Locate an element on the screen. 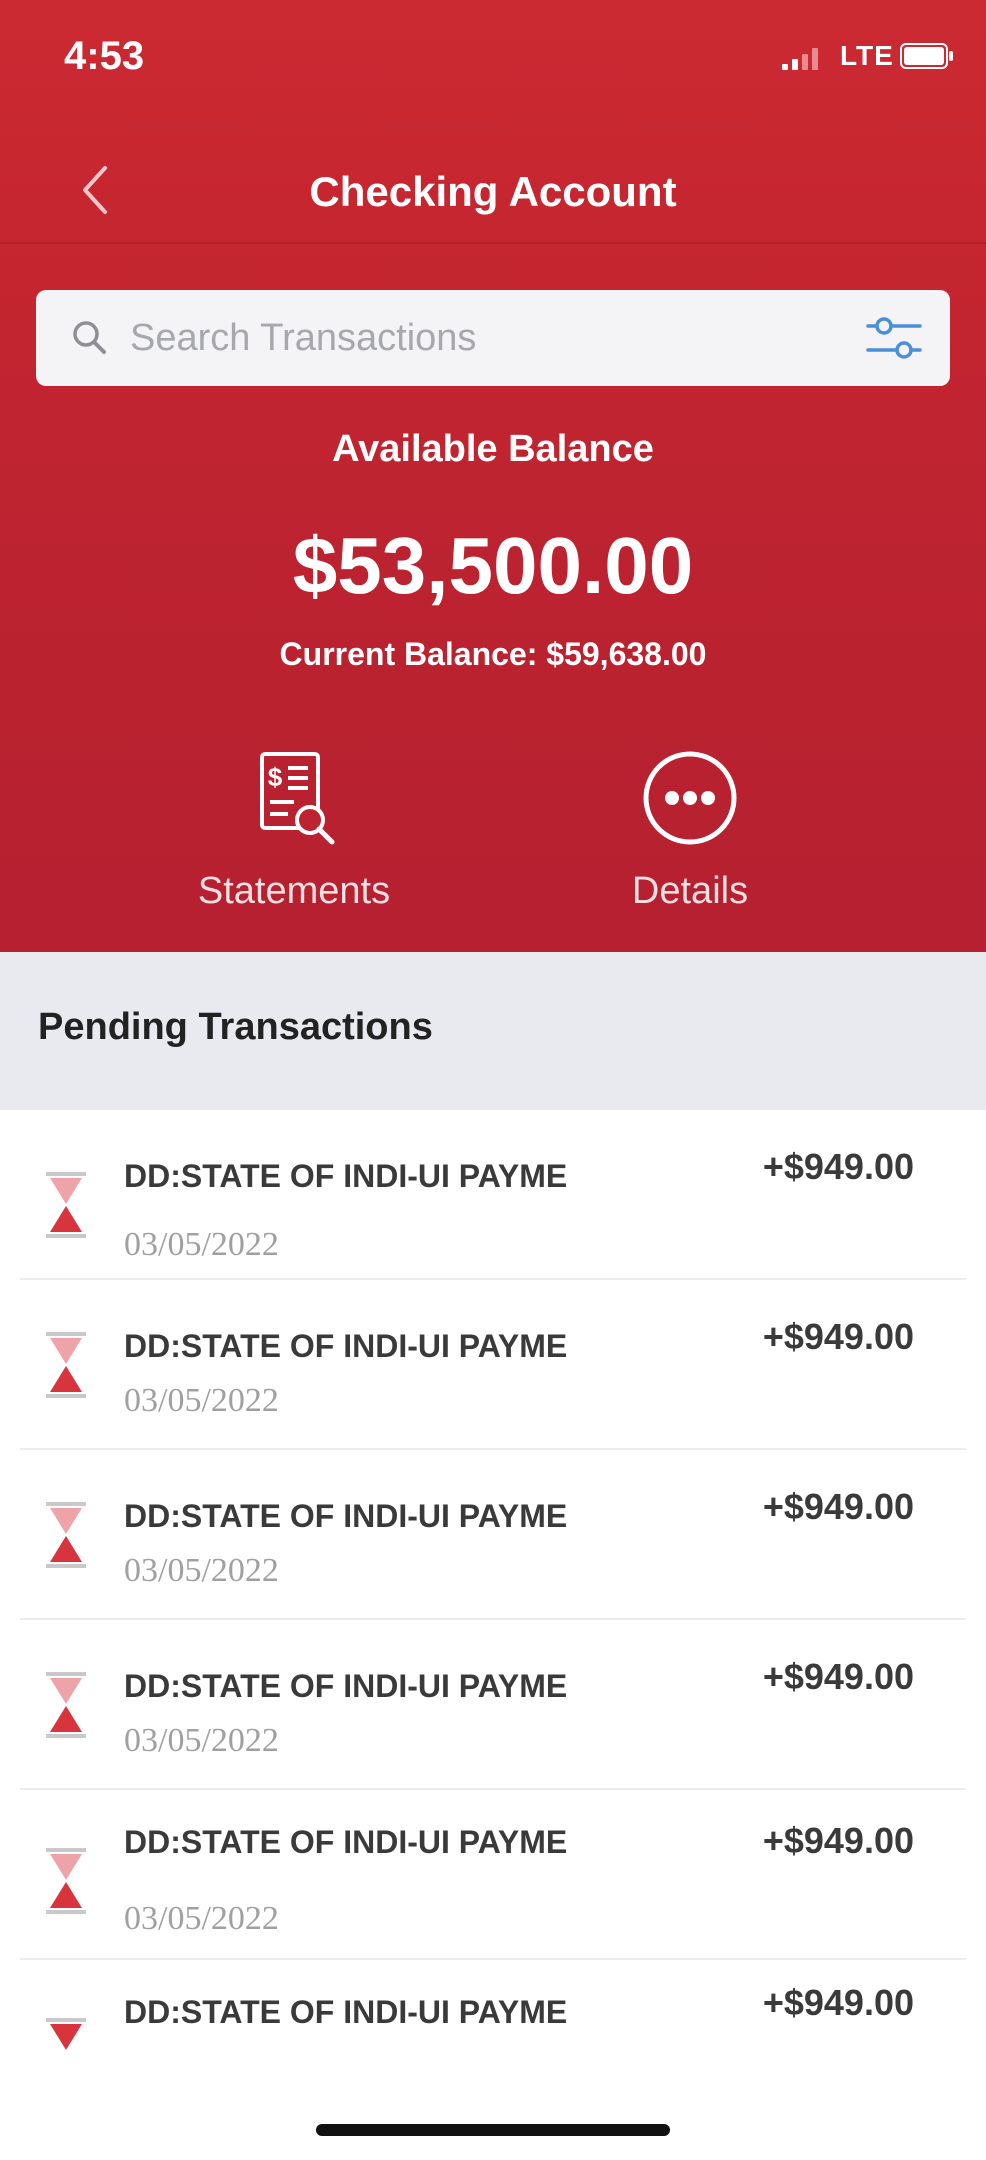 This screenshot has height=2160, width=986. bottom-safe-area is located at coordinates (493, 2115).